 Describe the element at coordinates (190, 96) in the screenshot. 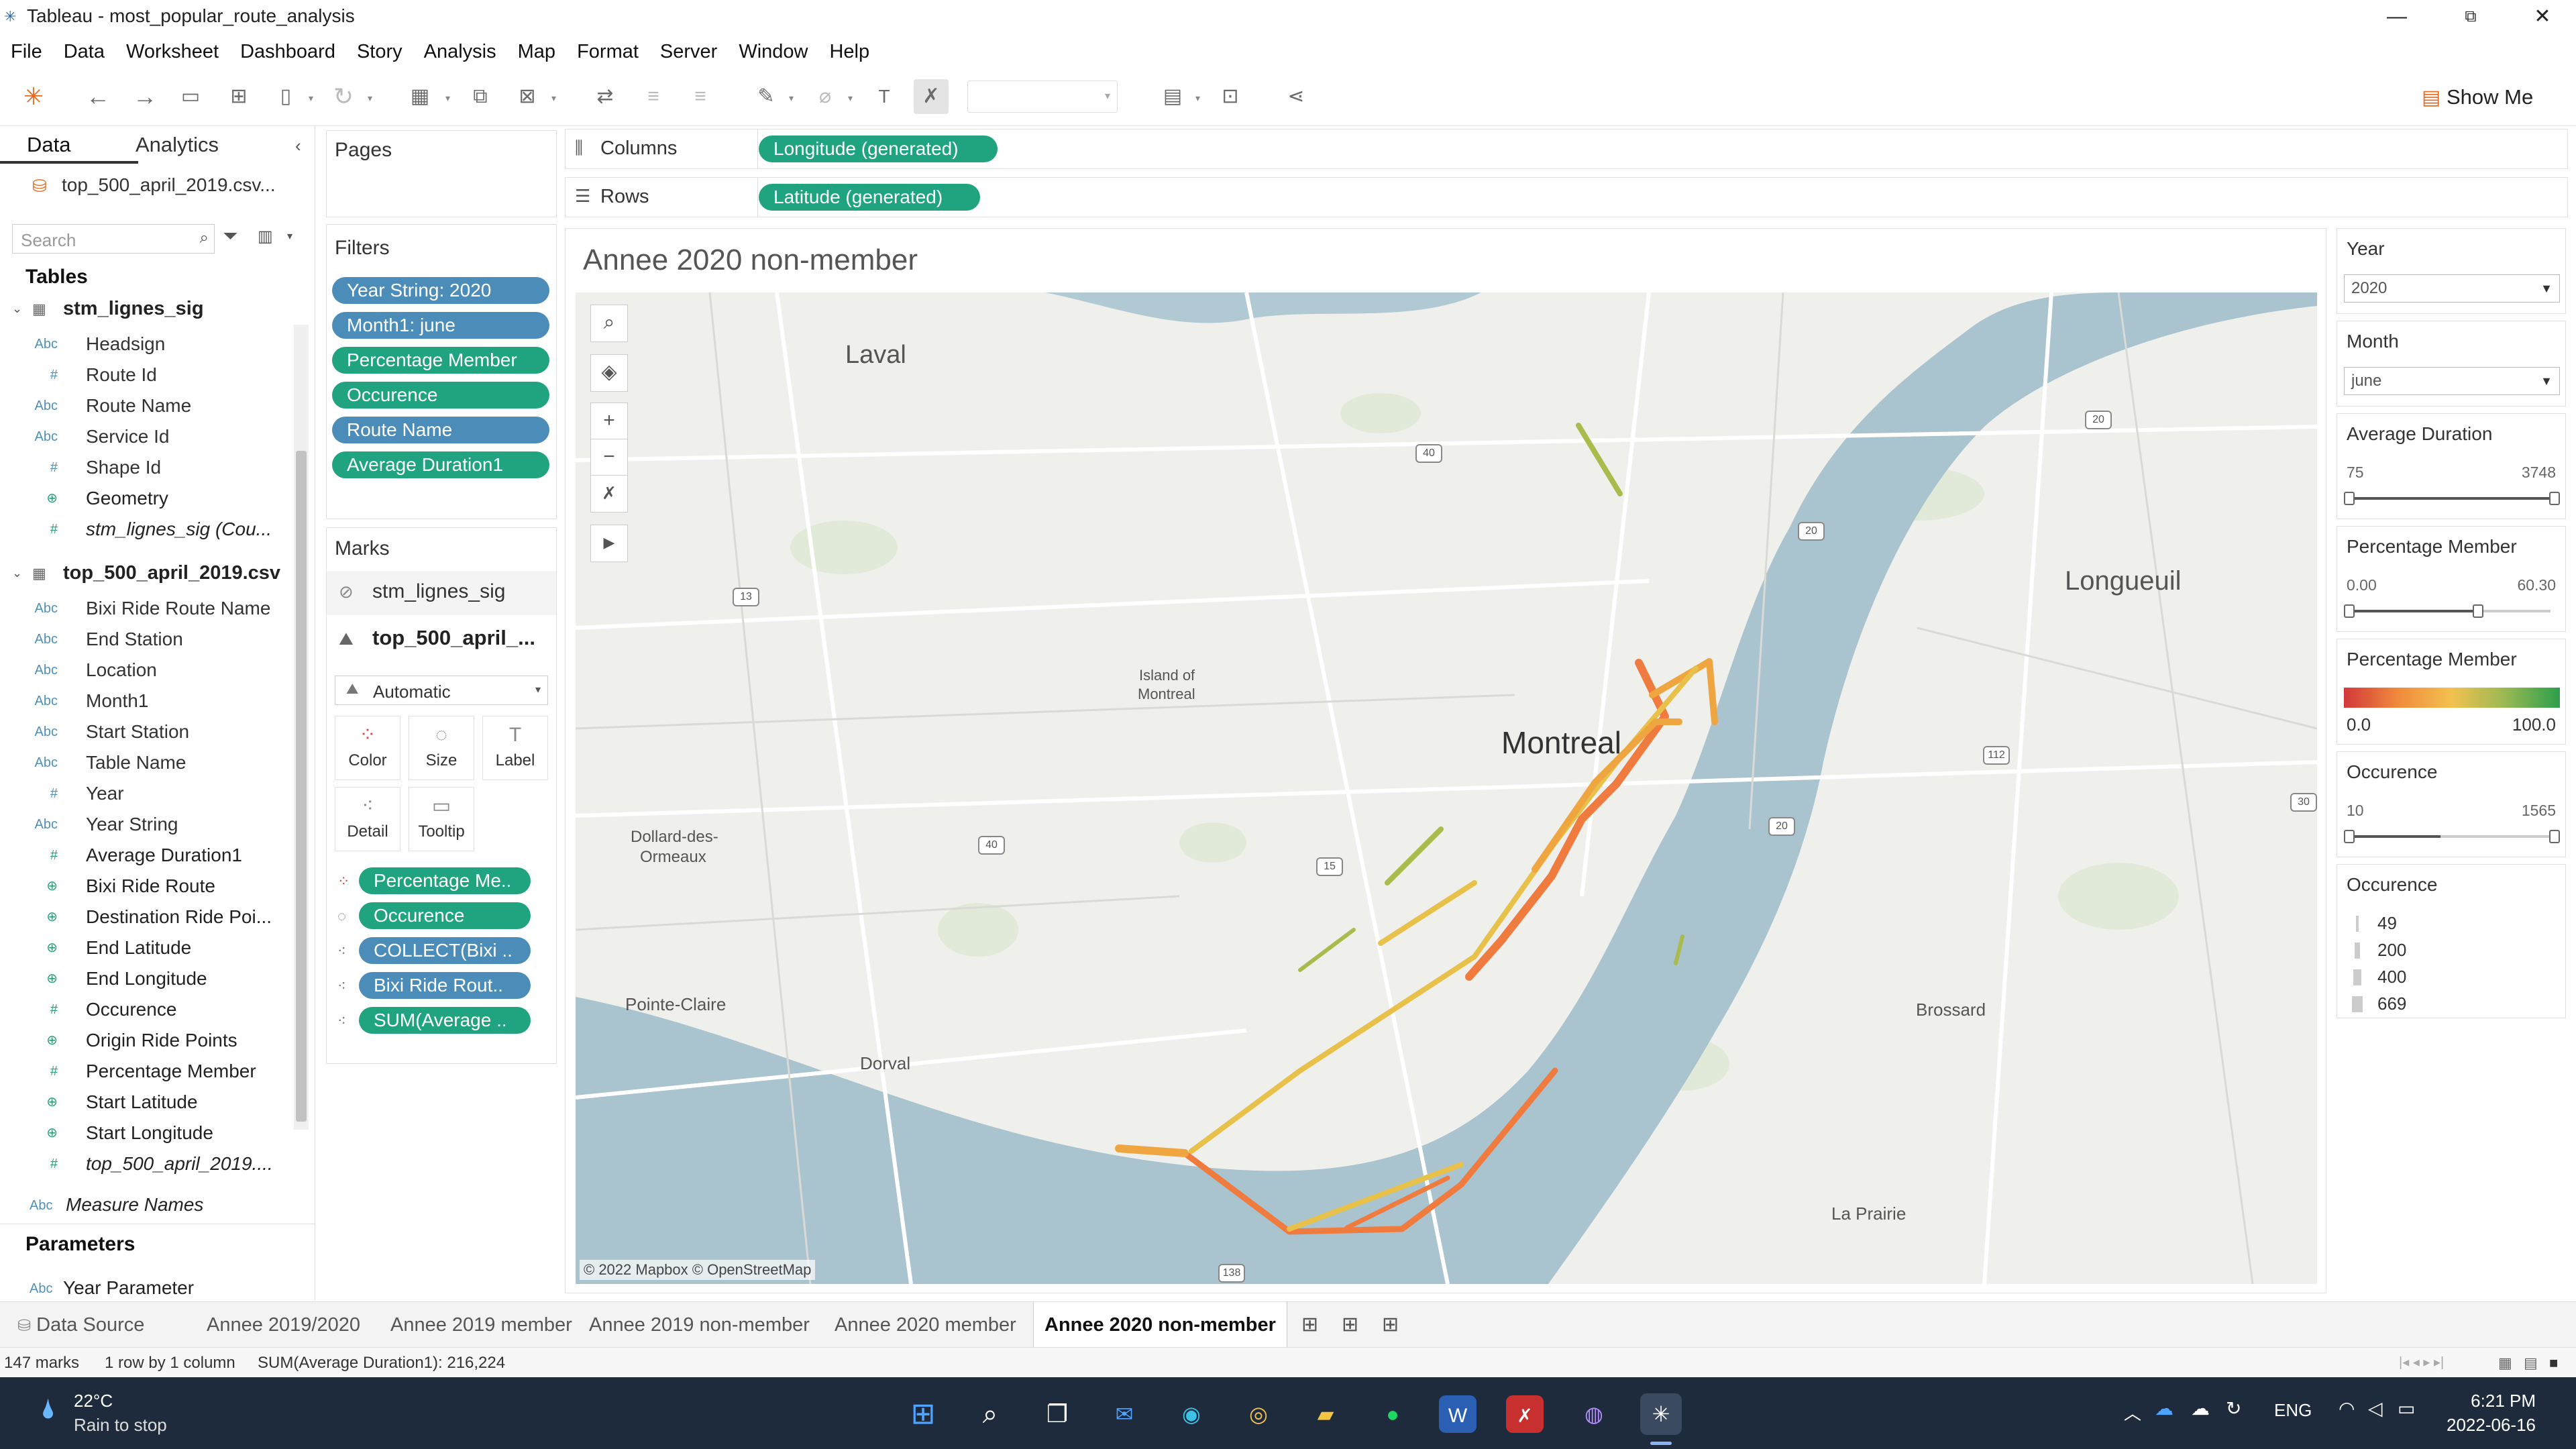

I see `save-icon: ▭` at that location.